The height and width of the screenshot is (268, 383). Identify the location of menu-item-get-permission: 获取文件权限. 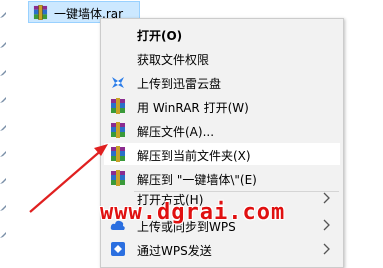
(222, 58).